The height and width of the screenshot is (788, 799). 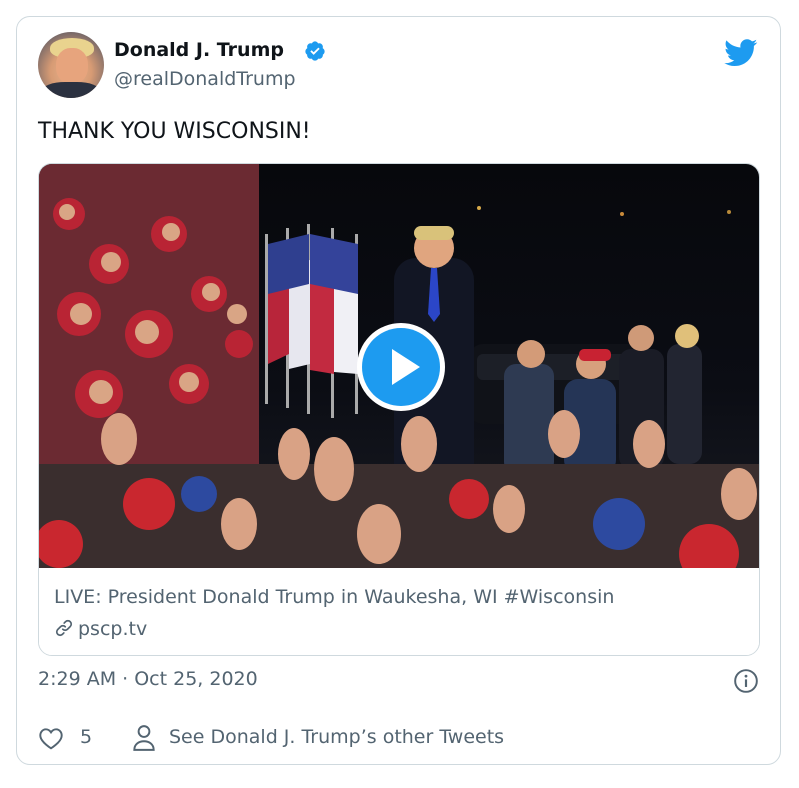 What do you see at coordinates (113, 629) in the screenshot?
I see `media-link-text: pscp.tv` at bounding box center [113, 629].